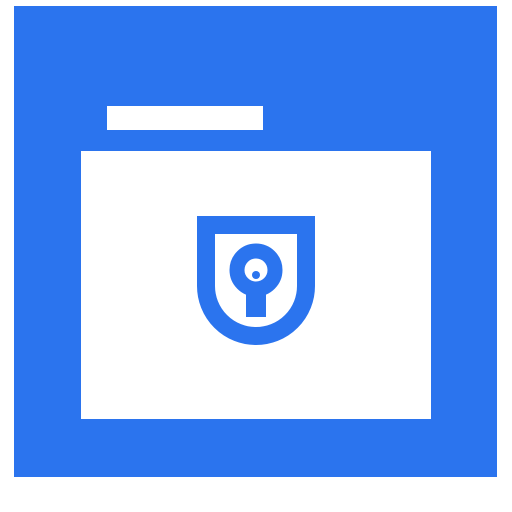 Image resolution: width=512 pixels, height=512 pixels. I want to click on shield-outline, so click(256, 280).